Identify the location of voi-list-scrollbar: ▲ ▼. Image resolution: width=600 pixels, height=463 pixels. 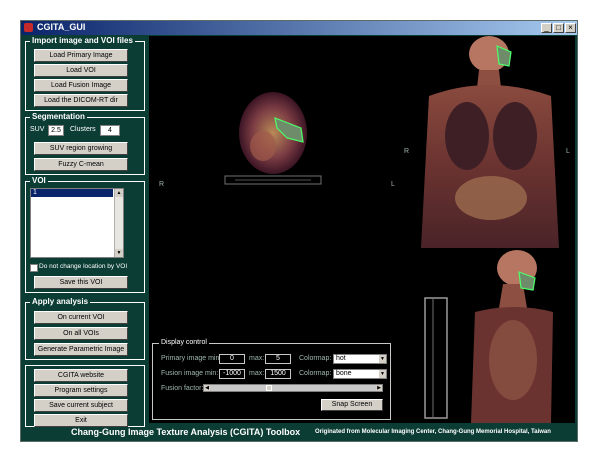
(118, 223).